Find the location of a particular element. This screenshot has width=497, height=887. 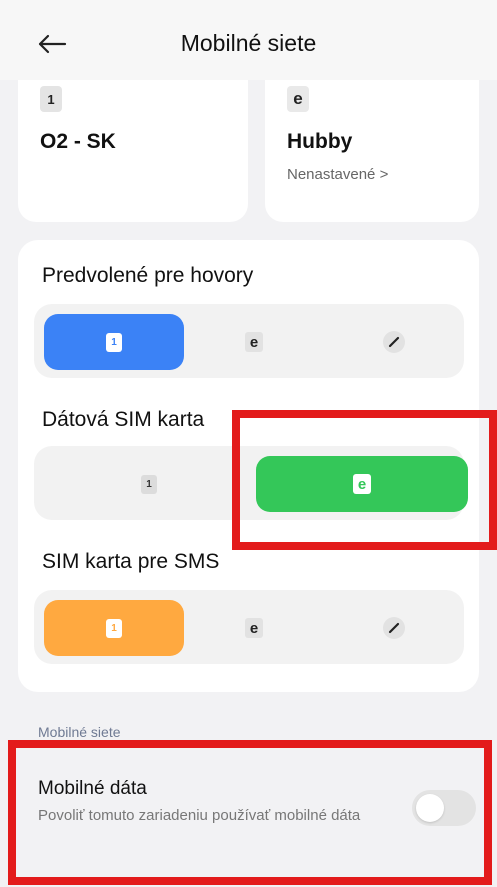

mobile-data-title: Mobilné dáta is located at coordinates (92, 788).